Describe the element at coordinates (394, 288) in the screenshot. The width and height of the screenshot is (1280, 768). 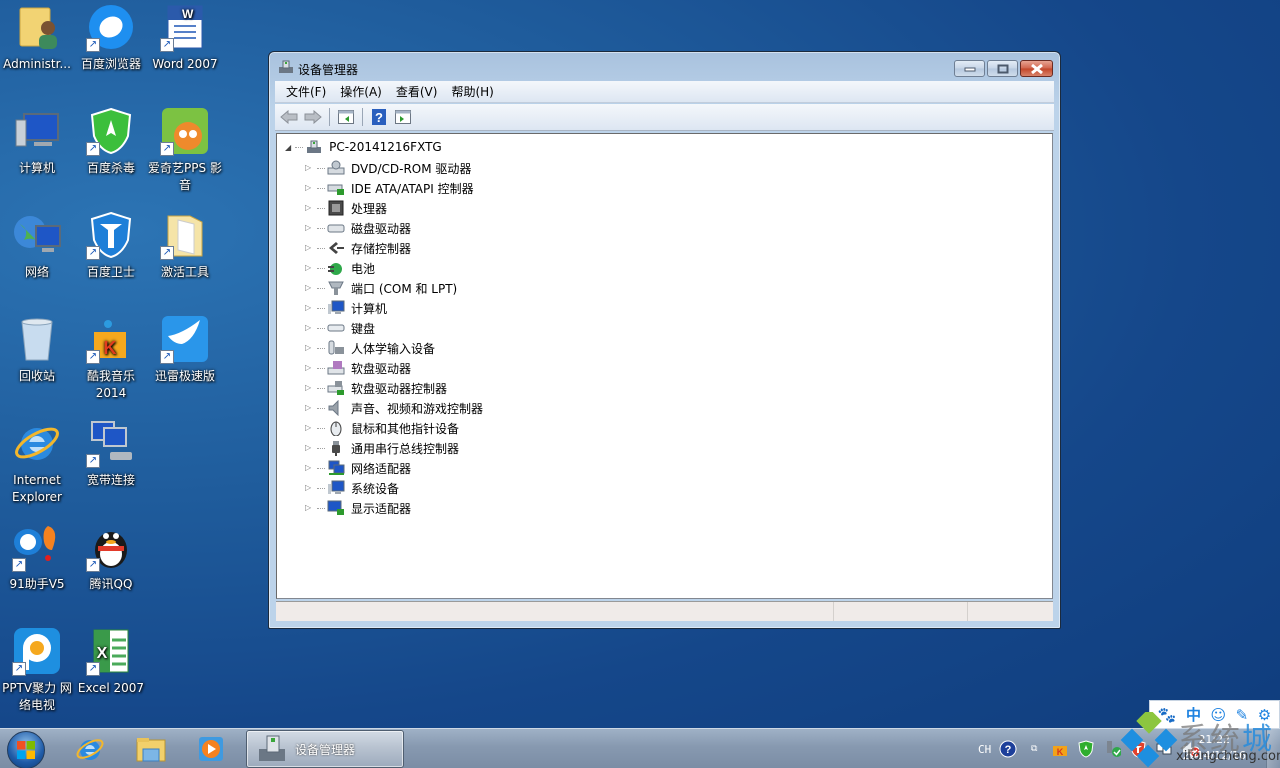
I see `tree-item: ▷ 端口 (COM 和 LPT)` at that location.